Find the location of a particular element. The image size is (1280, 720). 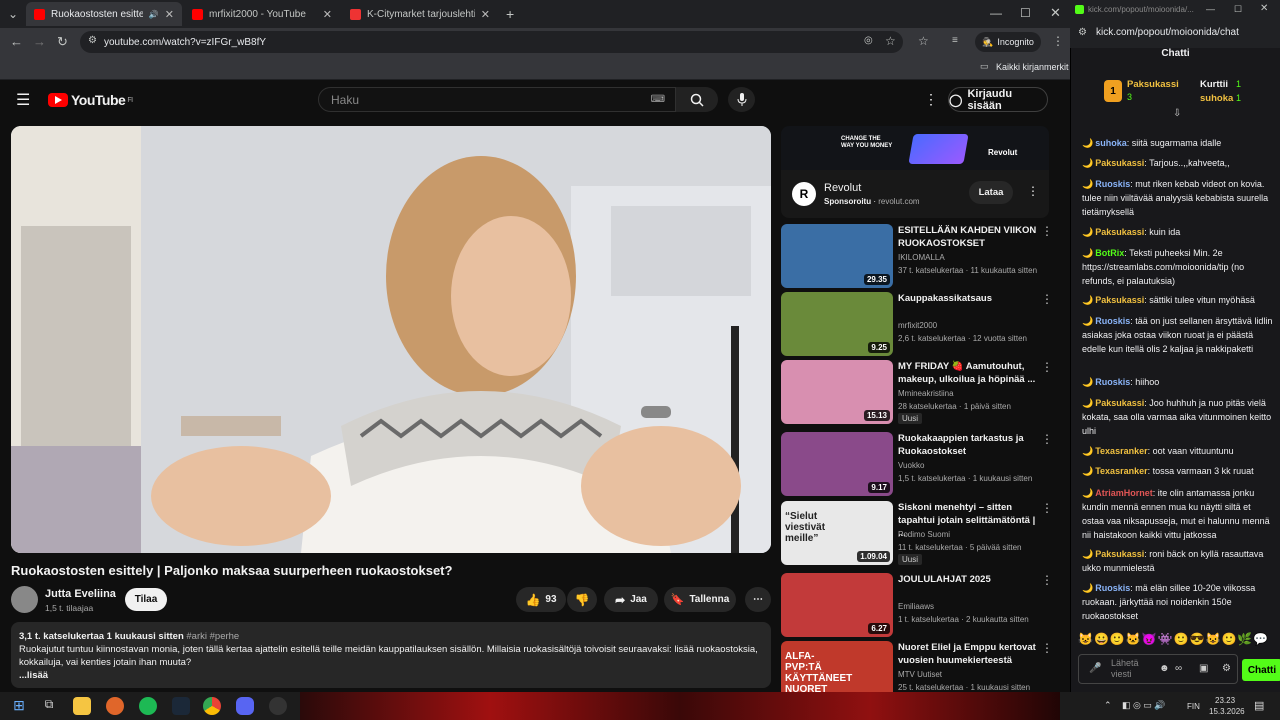

obs-icon is located at coordinates (278, 706).